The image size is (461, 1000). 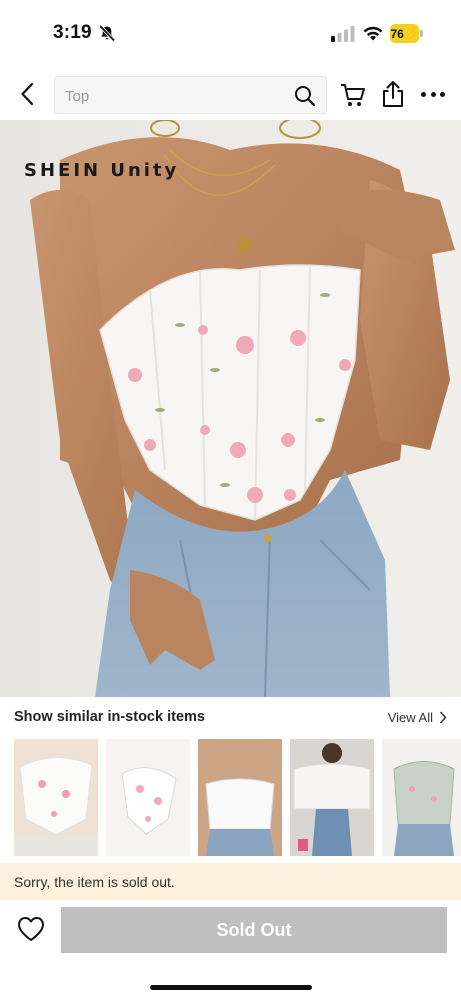 I want to click on view-all-link: View All, so click(x=417, y=717).